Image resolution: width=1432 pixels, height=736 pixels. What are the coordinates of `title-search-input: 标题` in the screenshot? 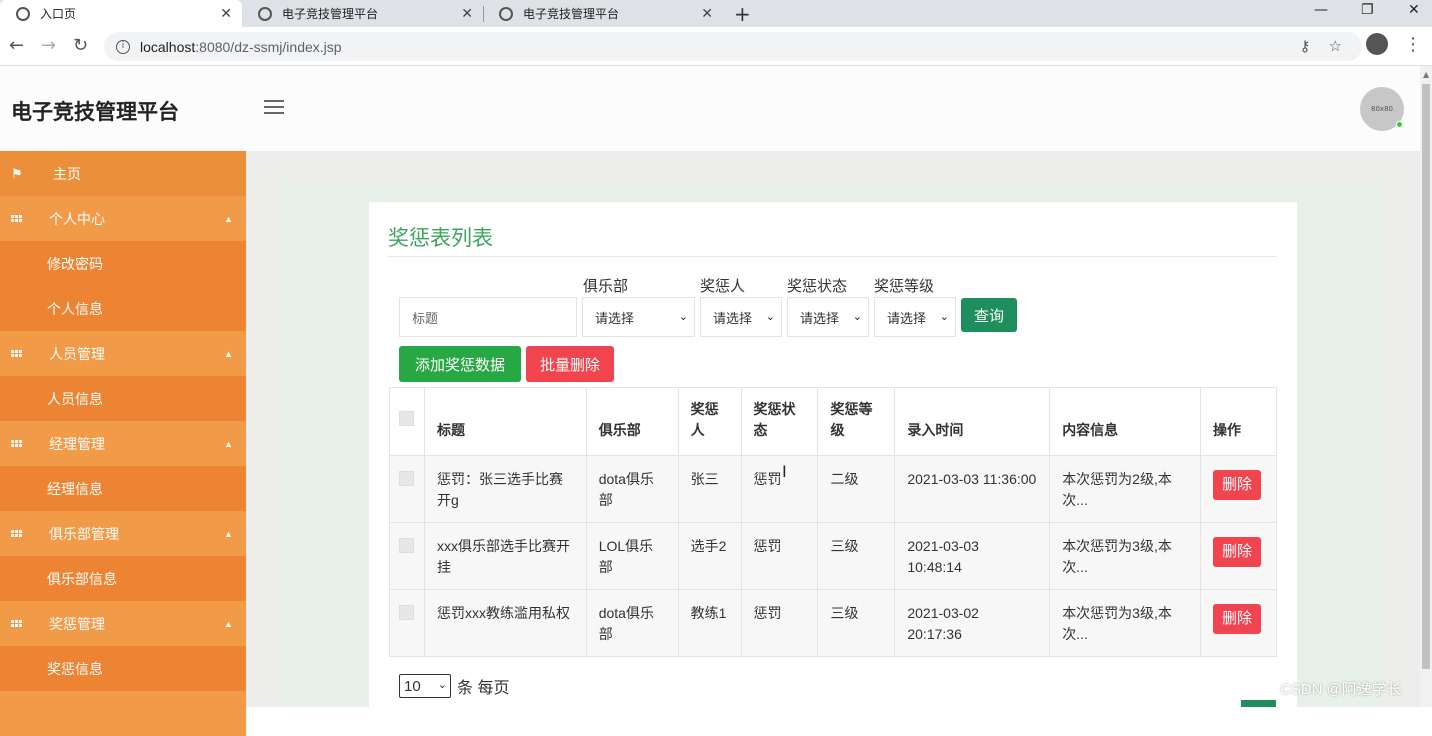 It's located at (488, 317).